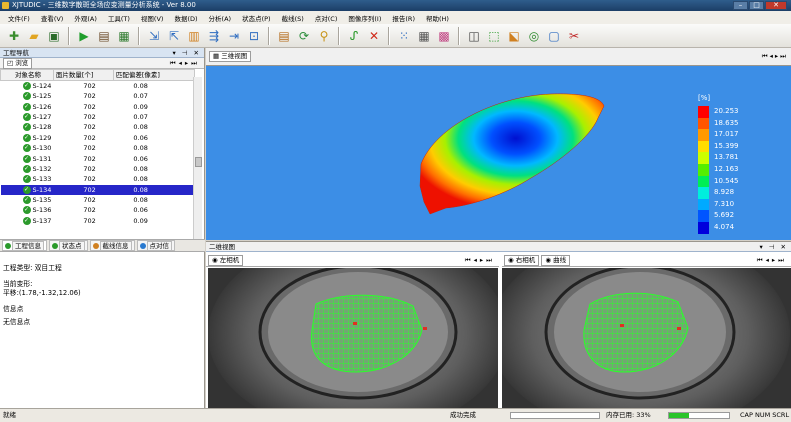  What do you see at coordinates (17, 322) in the screenshot?
I see `no-info-point: 无信息点` at bounding box center [17, 322].